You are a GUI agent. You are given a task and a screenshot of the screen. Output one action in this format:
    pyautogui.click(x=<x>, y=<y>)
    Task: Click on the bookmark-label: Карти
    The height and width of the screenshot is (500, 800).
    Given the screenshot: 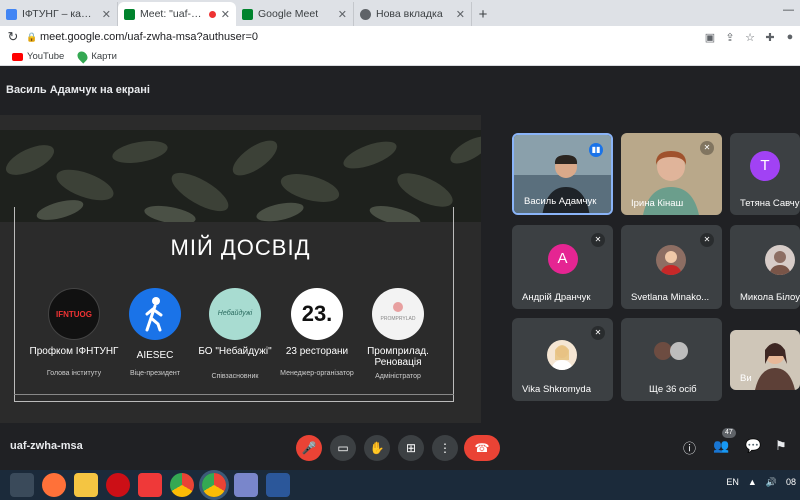 What is the action you would take?
    pyautogui.click(x=104, y=56)
    